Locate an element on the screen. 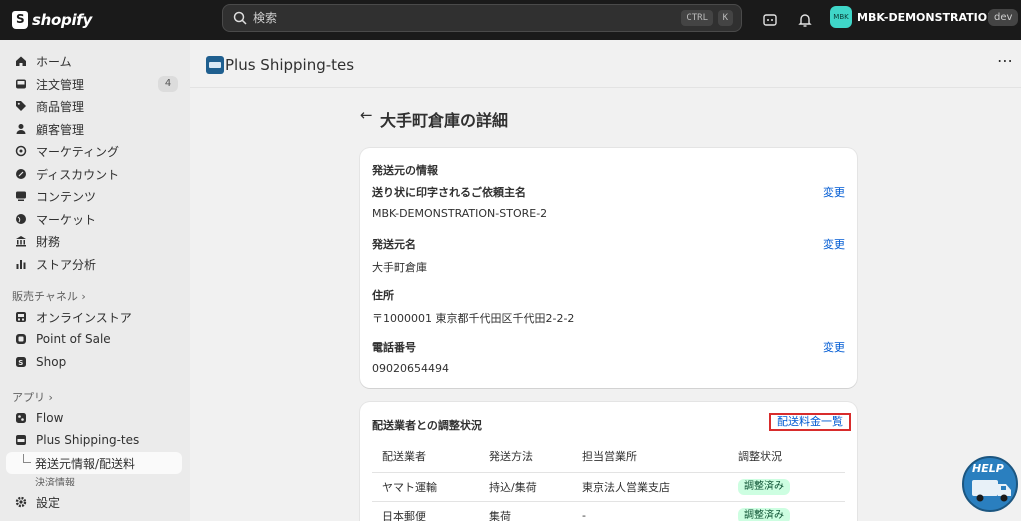 The height and width of the screenshot is (521, 1021). status-badge: 調整済み is located at coordinates (764, 514).